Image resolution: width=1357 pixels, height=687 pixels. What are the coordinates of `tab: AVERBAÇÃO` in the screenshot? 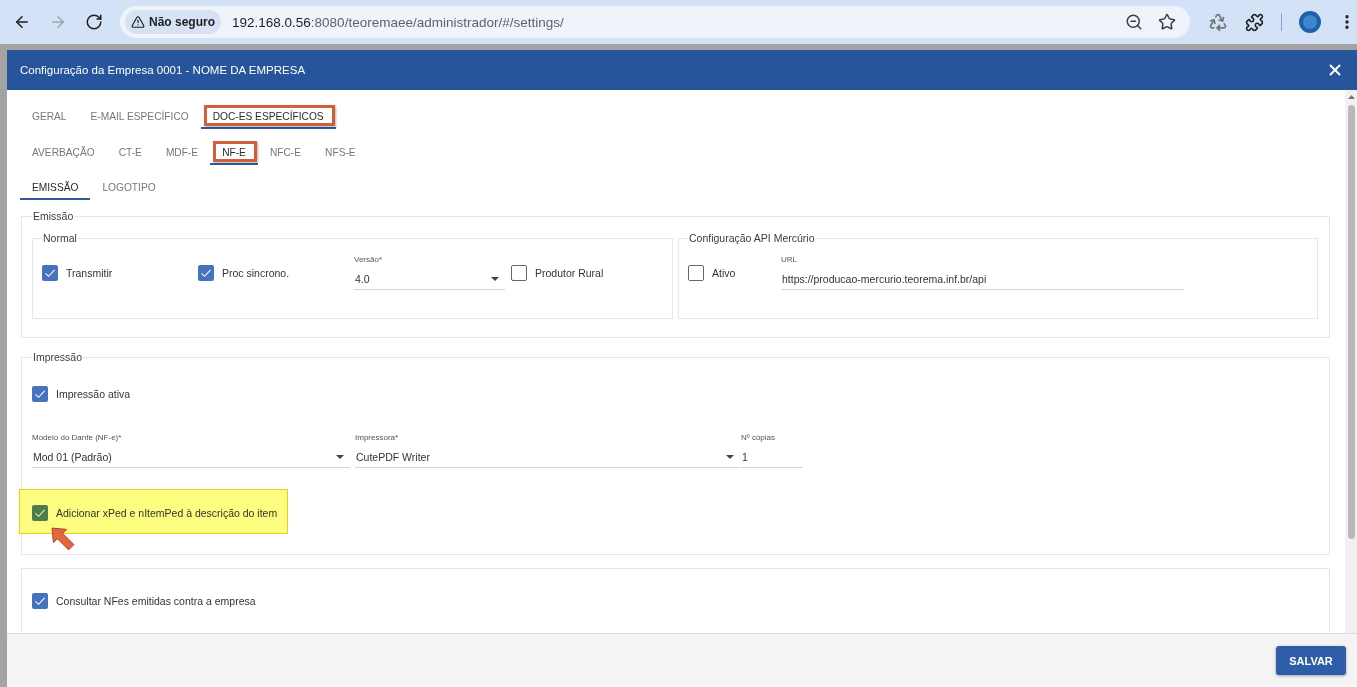 It's located at (63, 152).